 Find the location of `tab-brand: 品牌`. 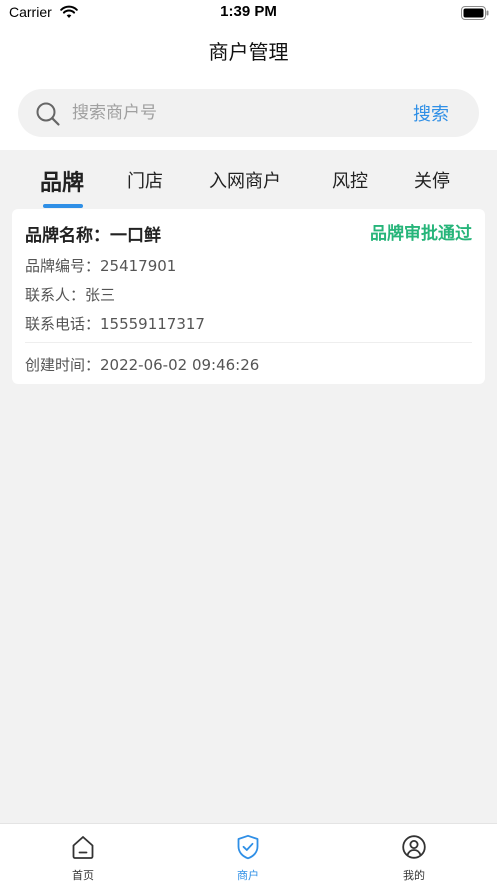

tab-brand: 品牌 is located at coordinates (62, 181).